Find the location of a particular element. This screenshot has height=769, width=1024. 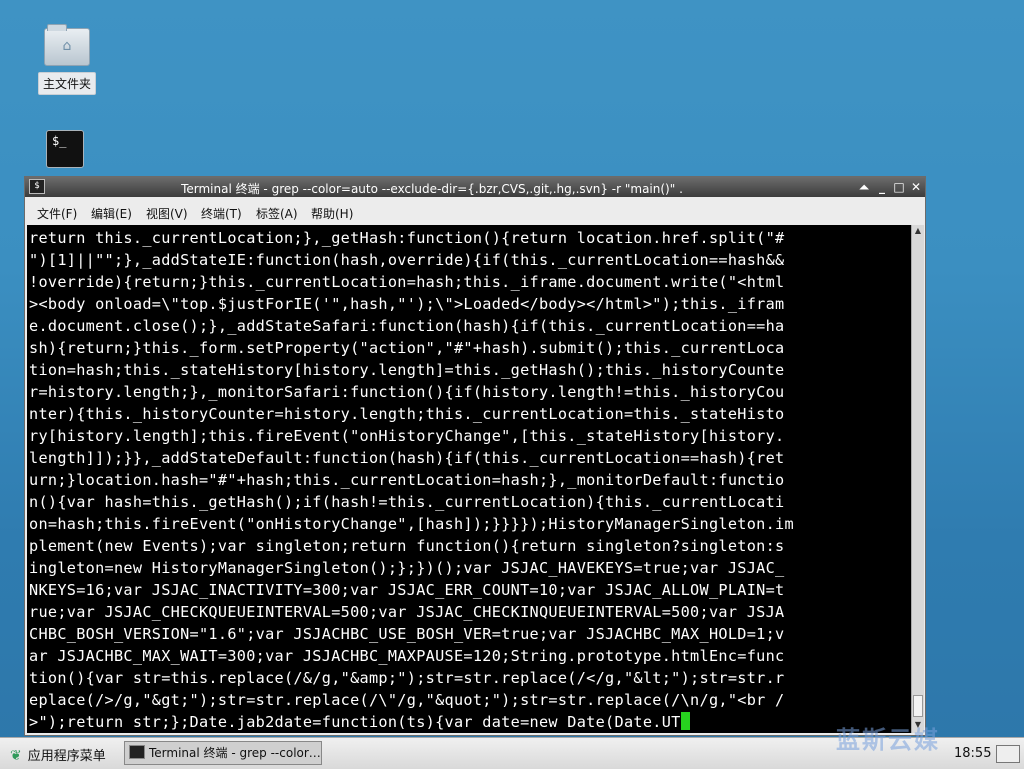

tray-display-icon is located at coordinates (1008, 754).